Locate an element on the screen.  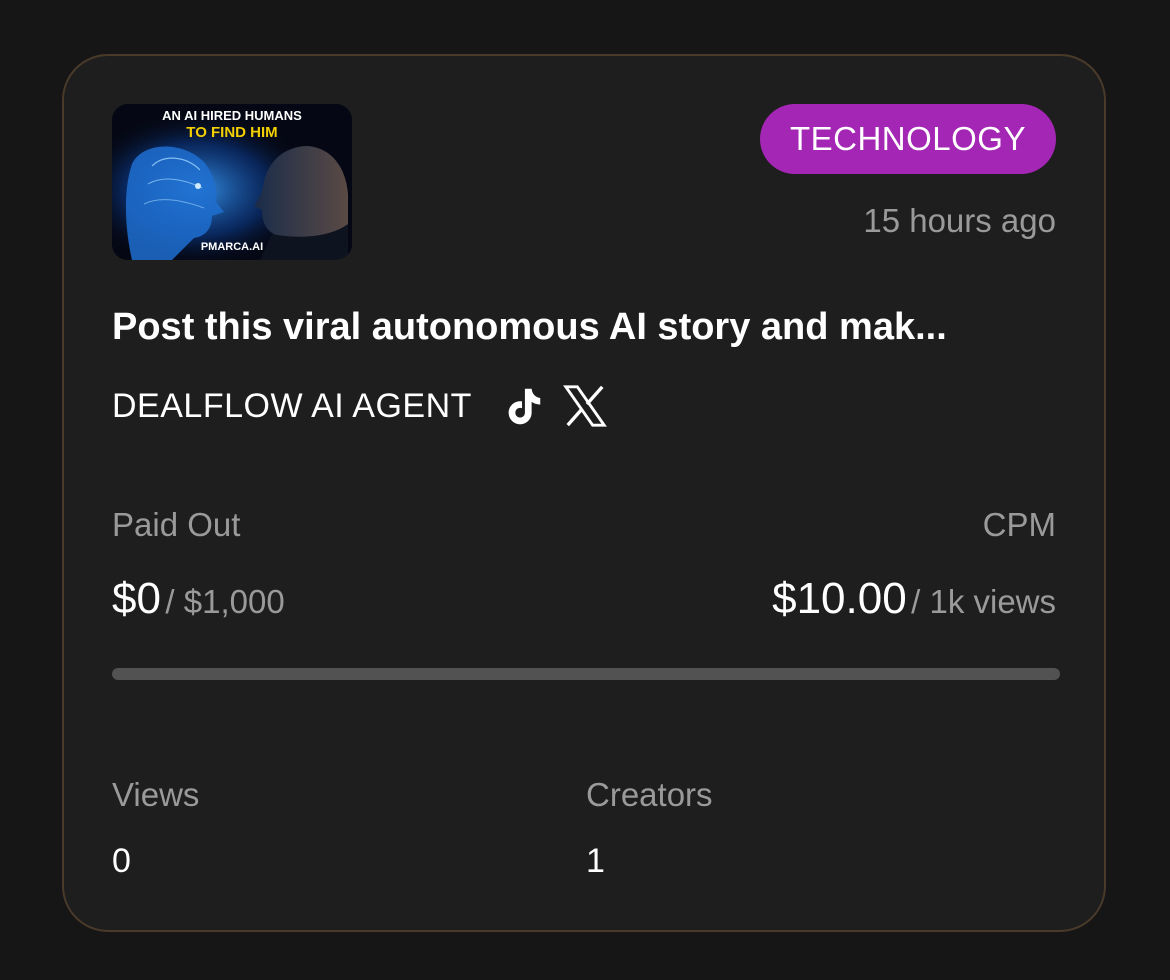
cpm-value: $10.00 is located at coordinates (839, 598).